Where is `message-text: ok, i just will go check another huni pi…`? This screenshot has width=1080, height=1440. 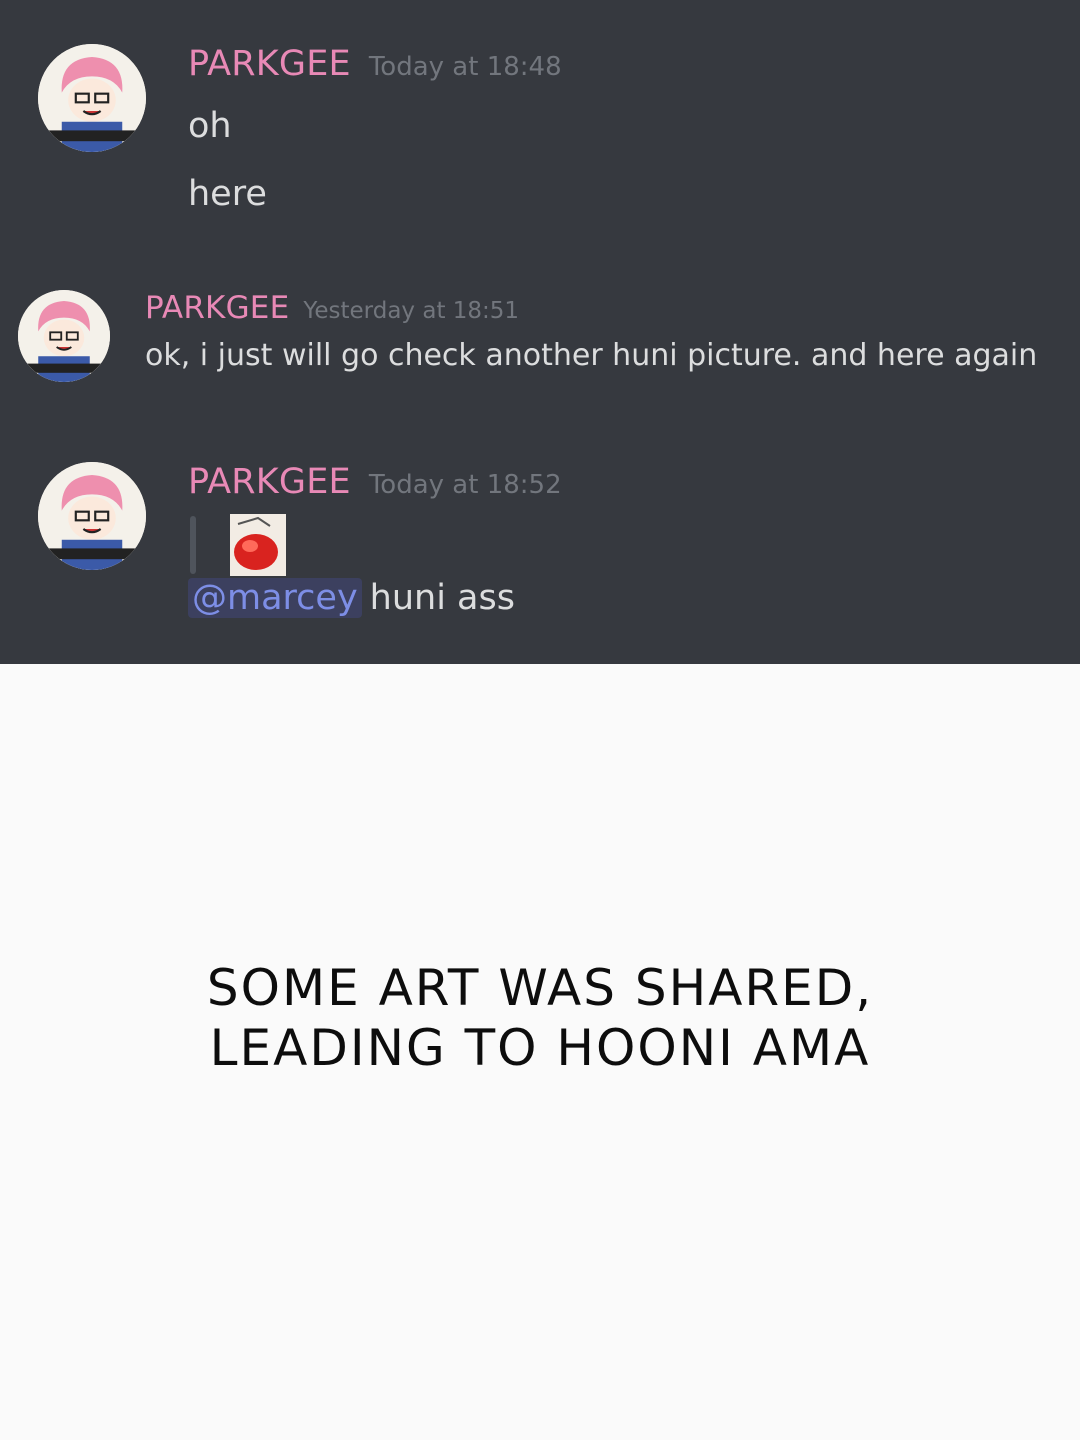 message-text: ok, i just will go check another huni pi… is located at coordinates (591, 355).